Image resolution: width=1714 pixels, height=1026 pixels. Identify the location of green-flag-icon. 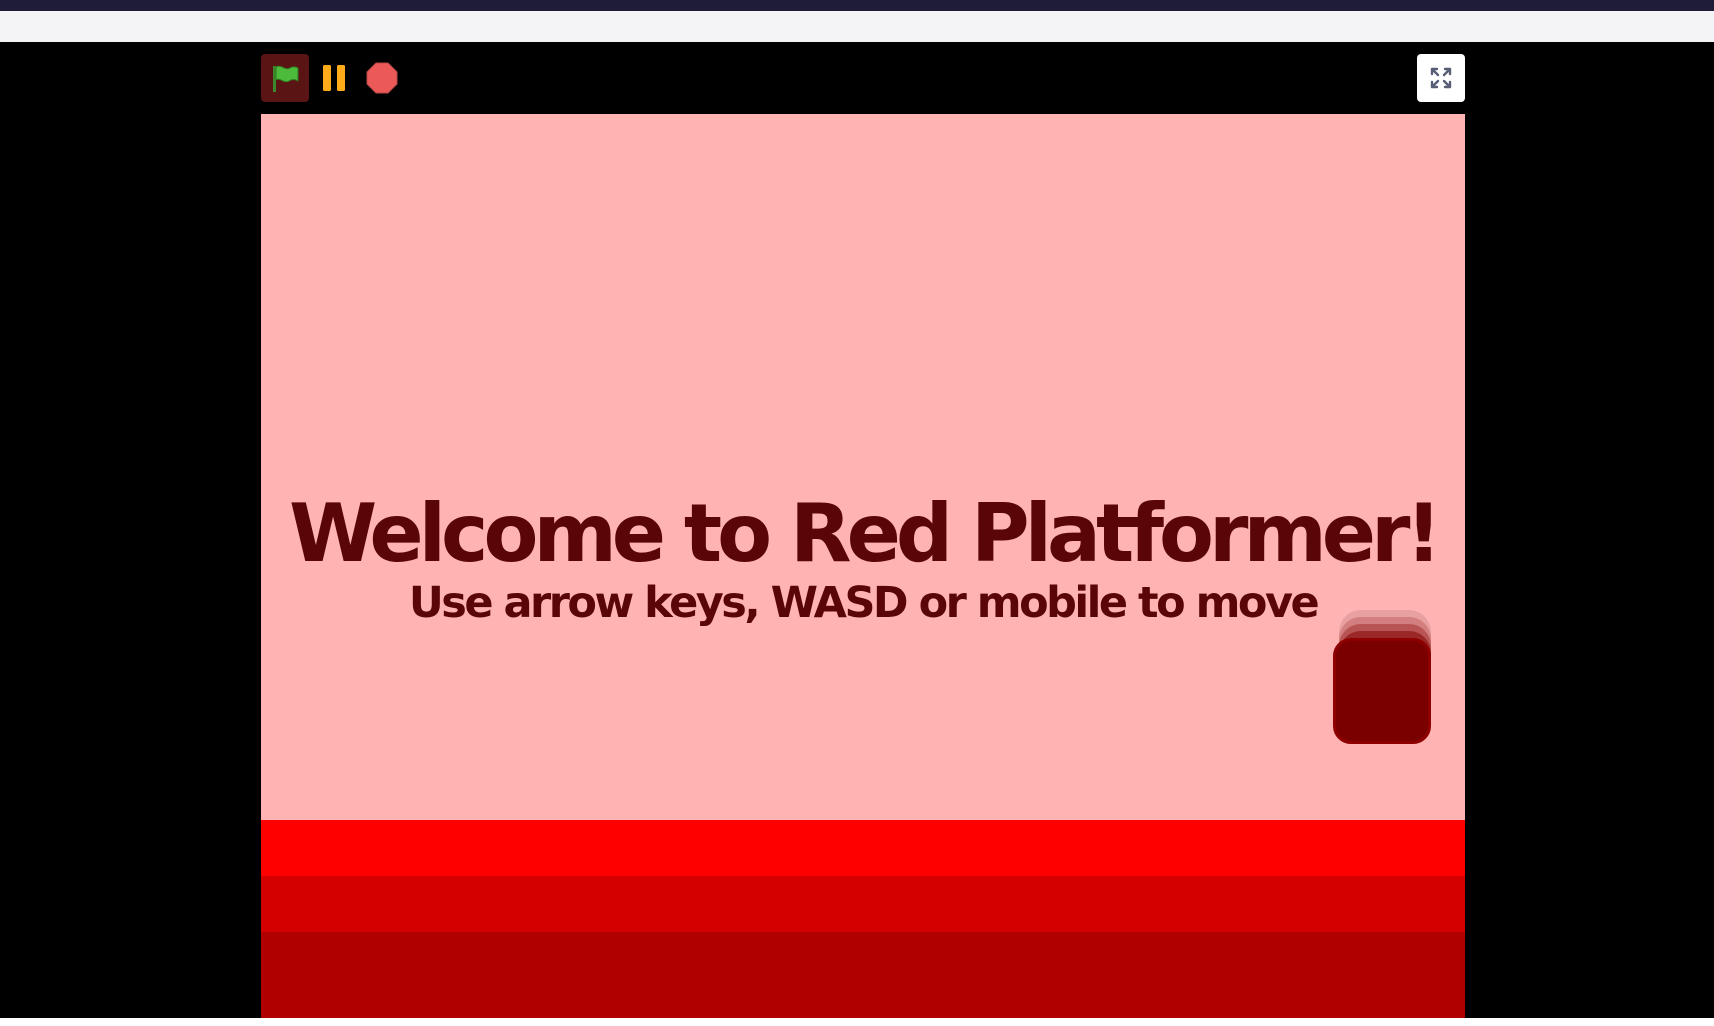
(286, 78).